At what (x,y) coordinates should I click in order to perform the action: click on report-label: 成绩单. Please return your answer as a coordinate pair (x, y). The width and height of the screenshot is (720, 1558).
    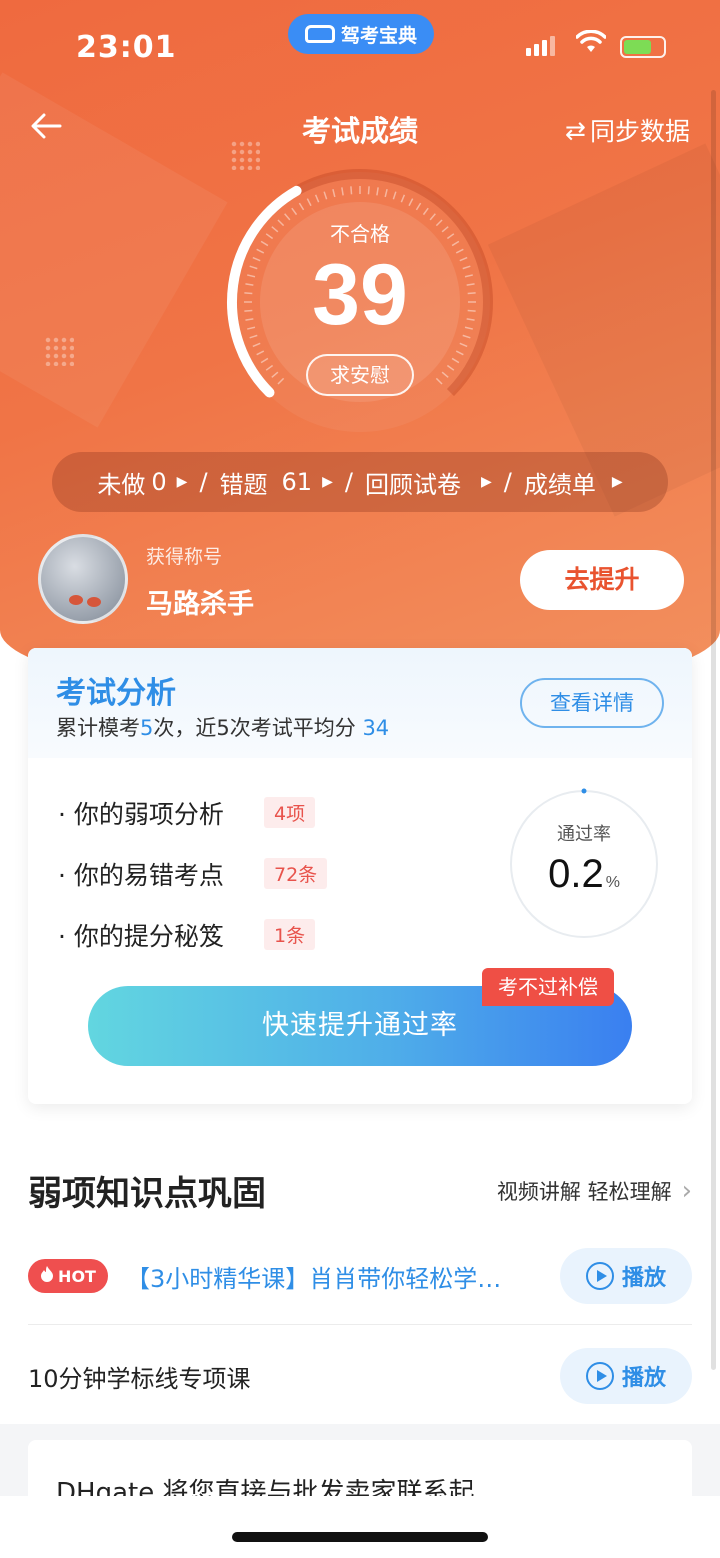
    Looking at the image, I should click on (559, 484).